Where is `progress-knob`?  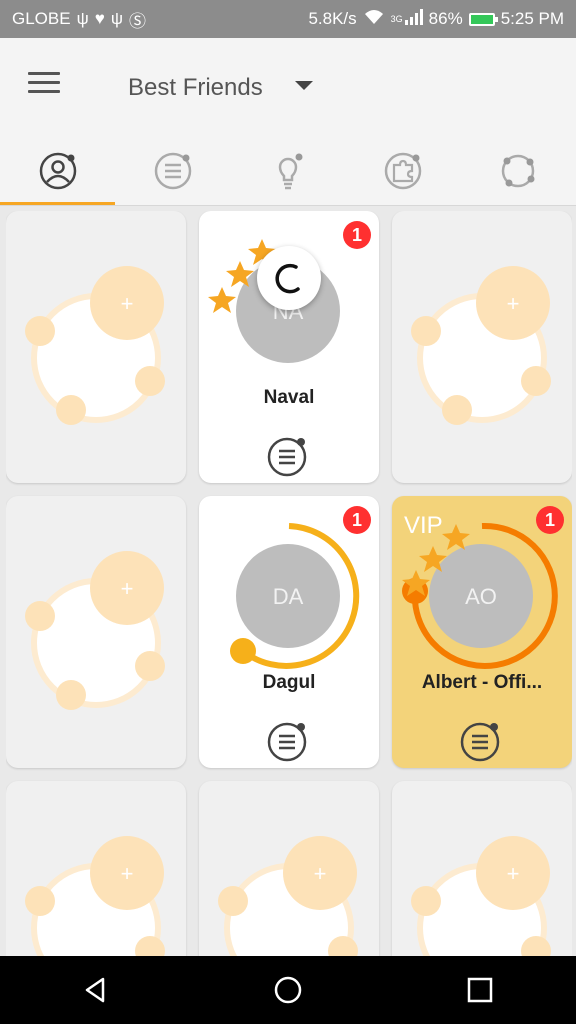 progress-knob is located at coordinates (243, 651).